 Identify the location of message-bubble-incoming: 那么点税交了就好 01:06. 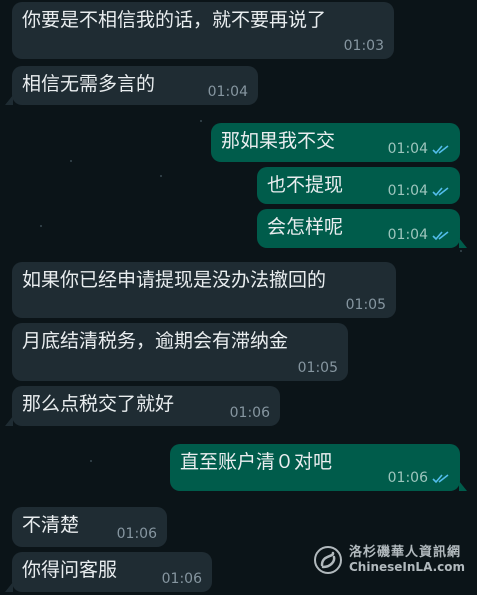
(142, 406).